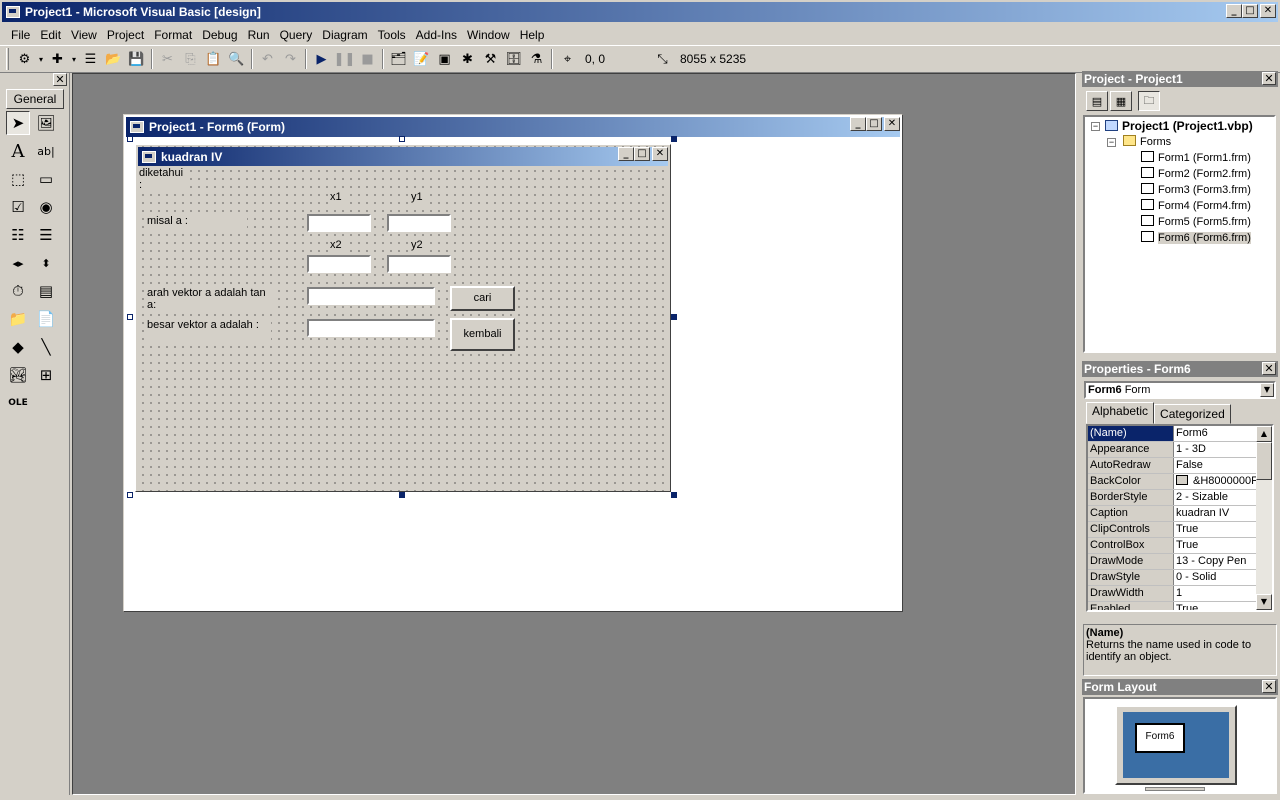 This screenshot has width=1280, height=800. I want to click on property-row: ClipControls True, so click(1180, 530).